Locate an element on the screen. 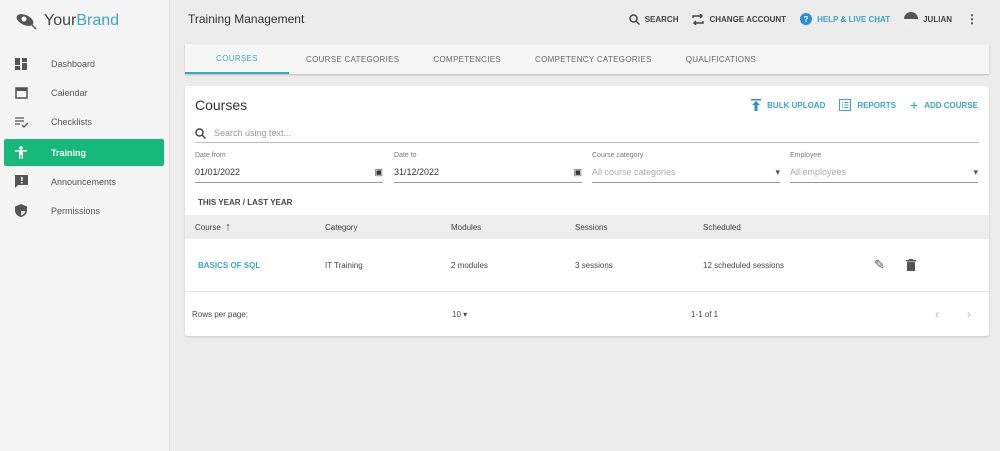  tab-qualifications: QUALIFICATIONS is located at coordinates (721, 59).